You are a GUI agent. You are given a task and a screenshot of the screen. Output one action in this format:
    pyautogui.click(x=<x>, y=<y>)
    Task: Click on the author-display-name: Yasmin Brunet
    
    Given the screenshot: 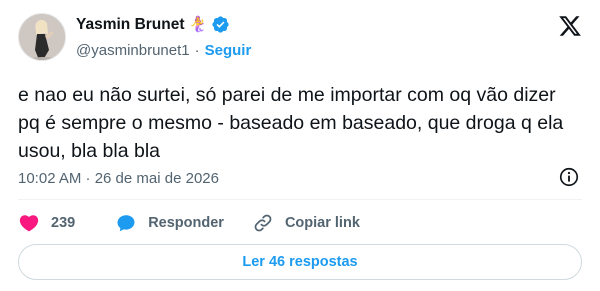 What is the action you would take?
    pyautogui.click(x=130, y=25)
    